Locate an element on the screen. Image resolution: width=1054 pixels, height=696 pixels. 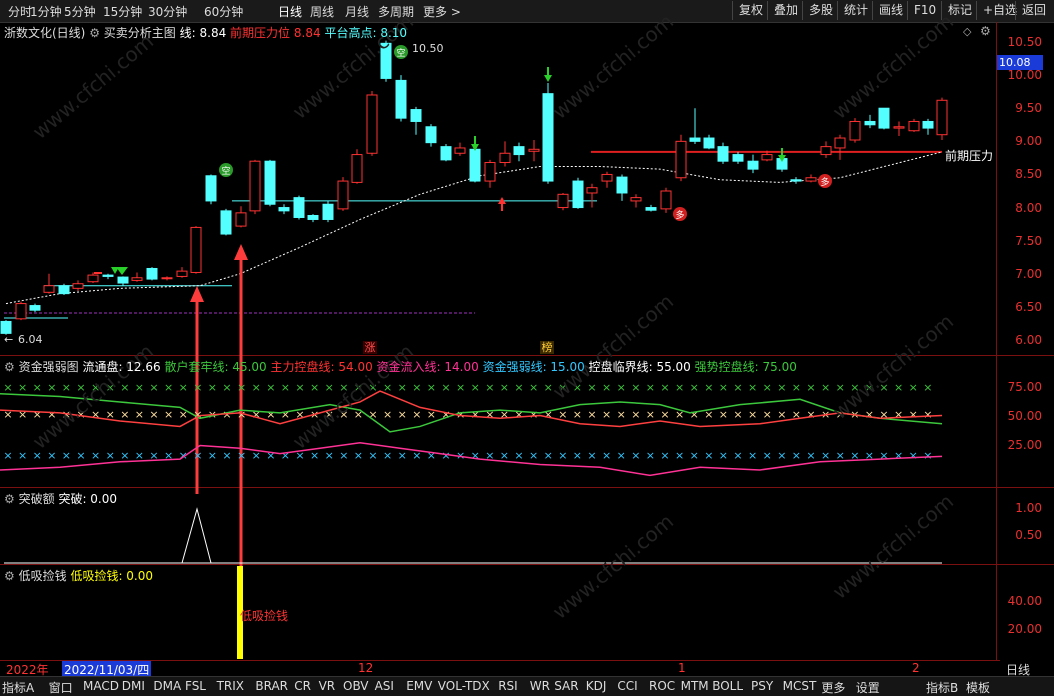
tab-BRAR: BRAR is located at coordinates (271, 686).